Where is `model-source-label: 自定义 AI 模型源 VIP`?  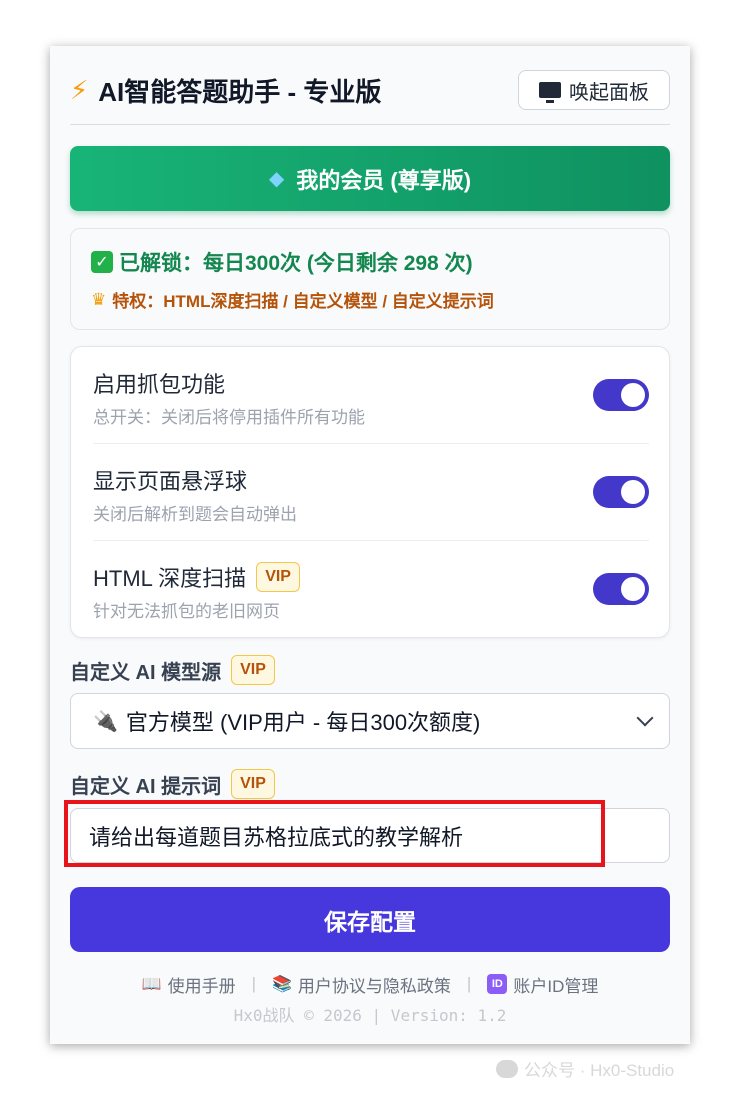 model-source-label: 自定义 AI 模型源 VIP is located at coordinates (172, 670).